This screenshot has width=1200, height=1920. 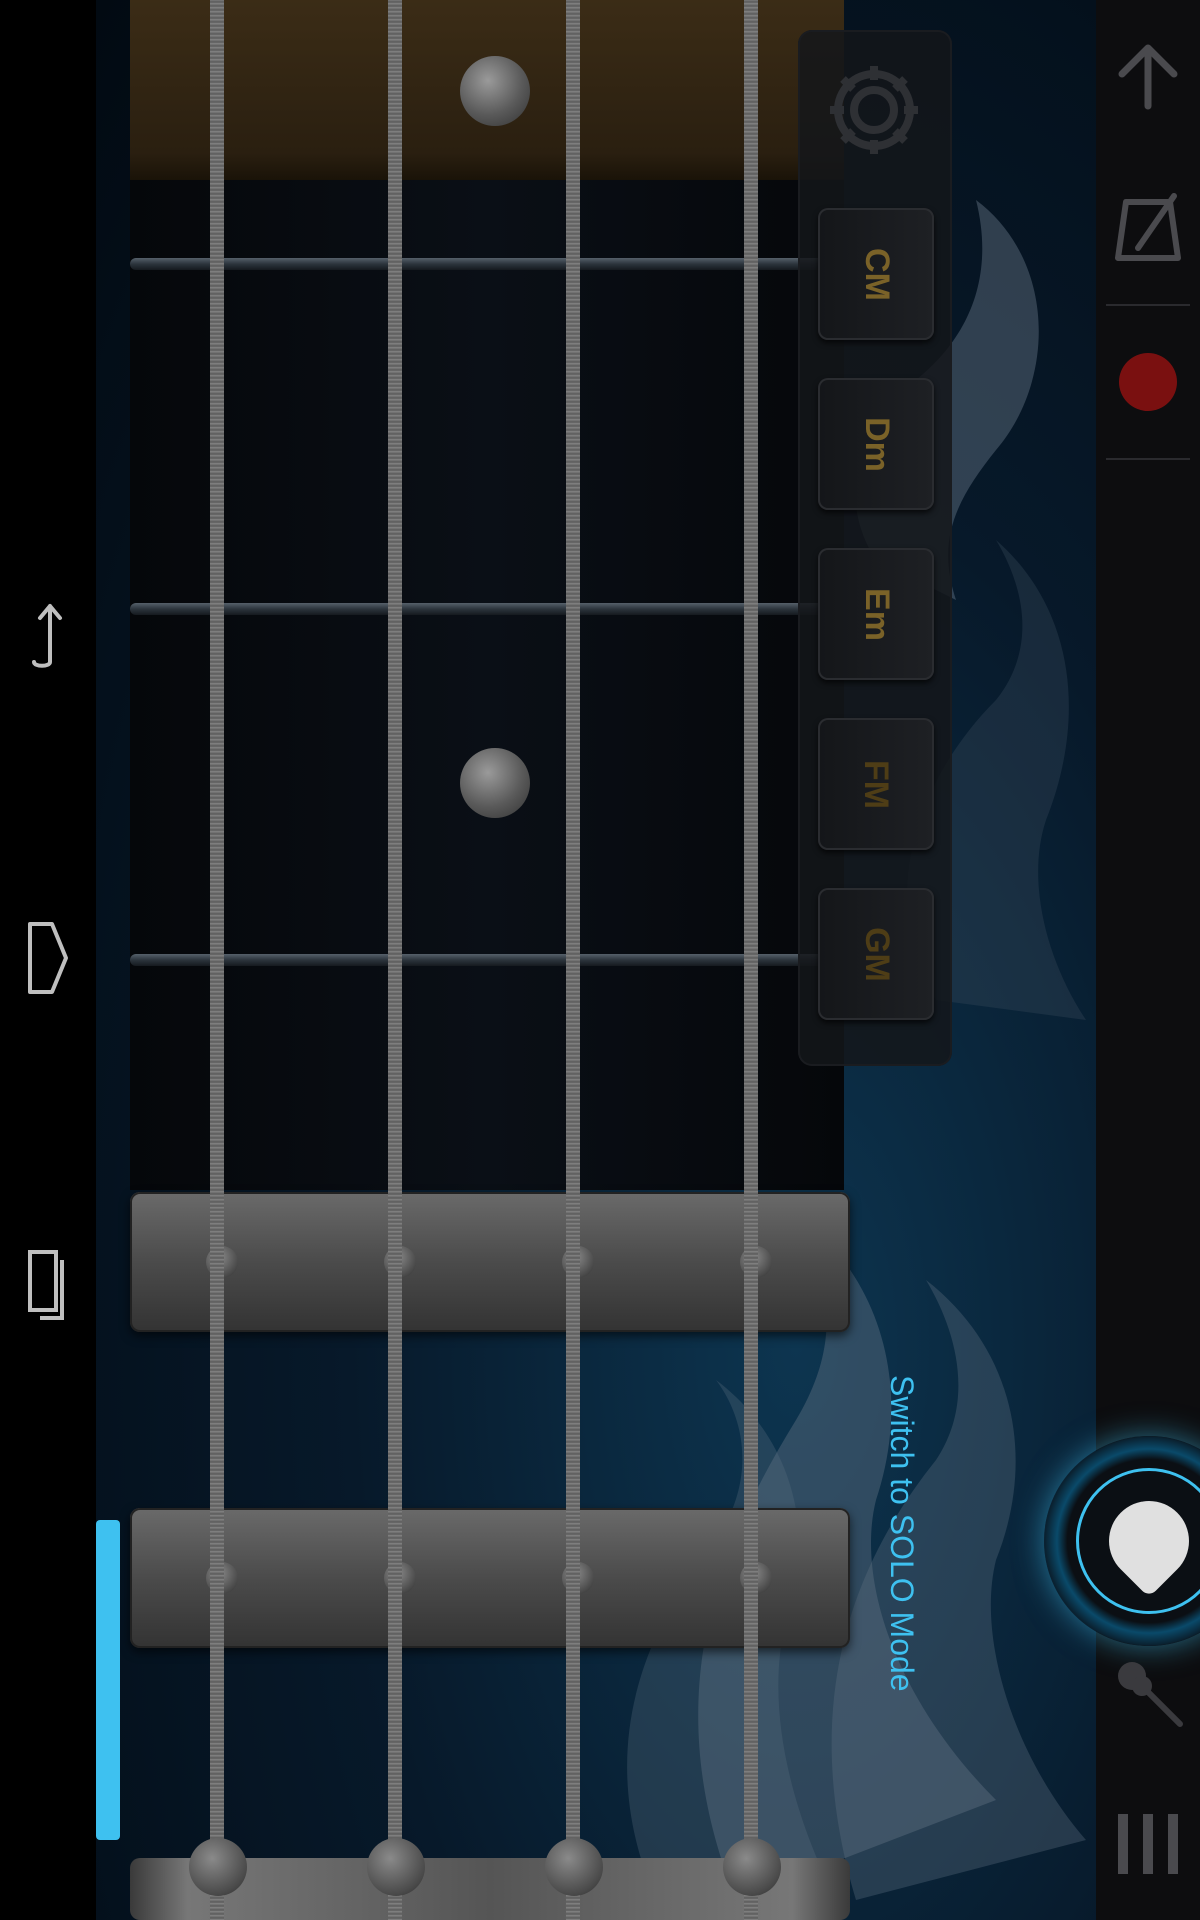 I want to click on guitar-select-button, so click(x=1148, y=1690).